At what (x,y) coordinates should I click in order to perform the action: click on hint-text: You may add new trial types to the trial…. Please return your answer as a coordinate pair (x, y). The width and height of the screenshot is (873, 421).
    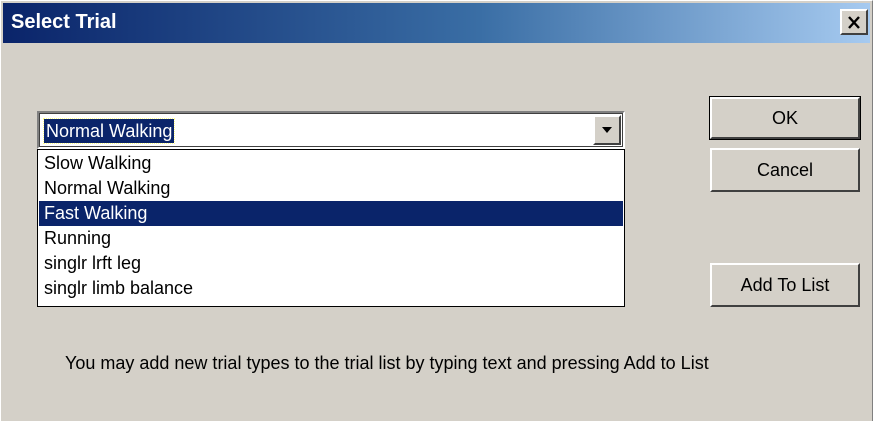
    Looking at the image, I should click on (387, 363).